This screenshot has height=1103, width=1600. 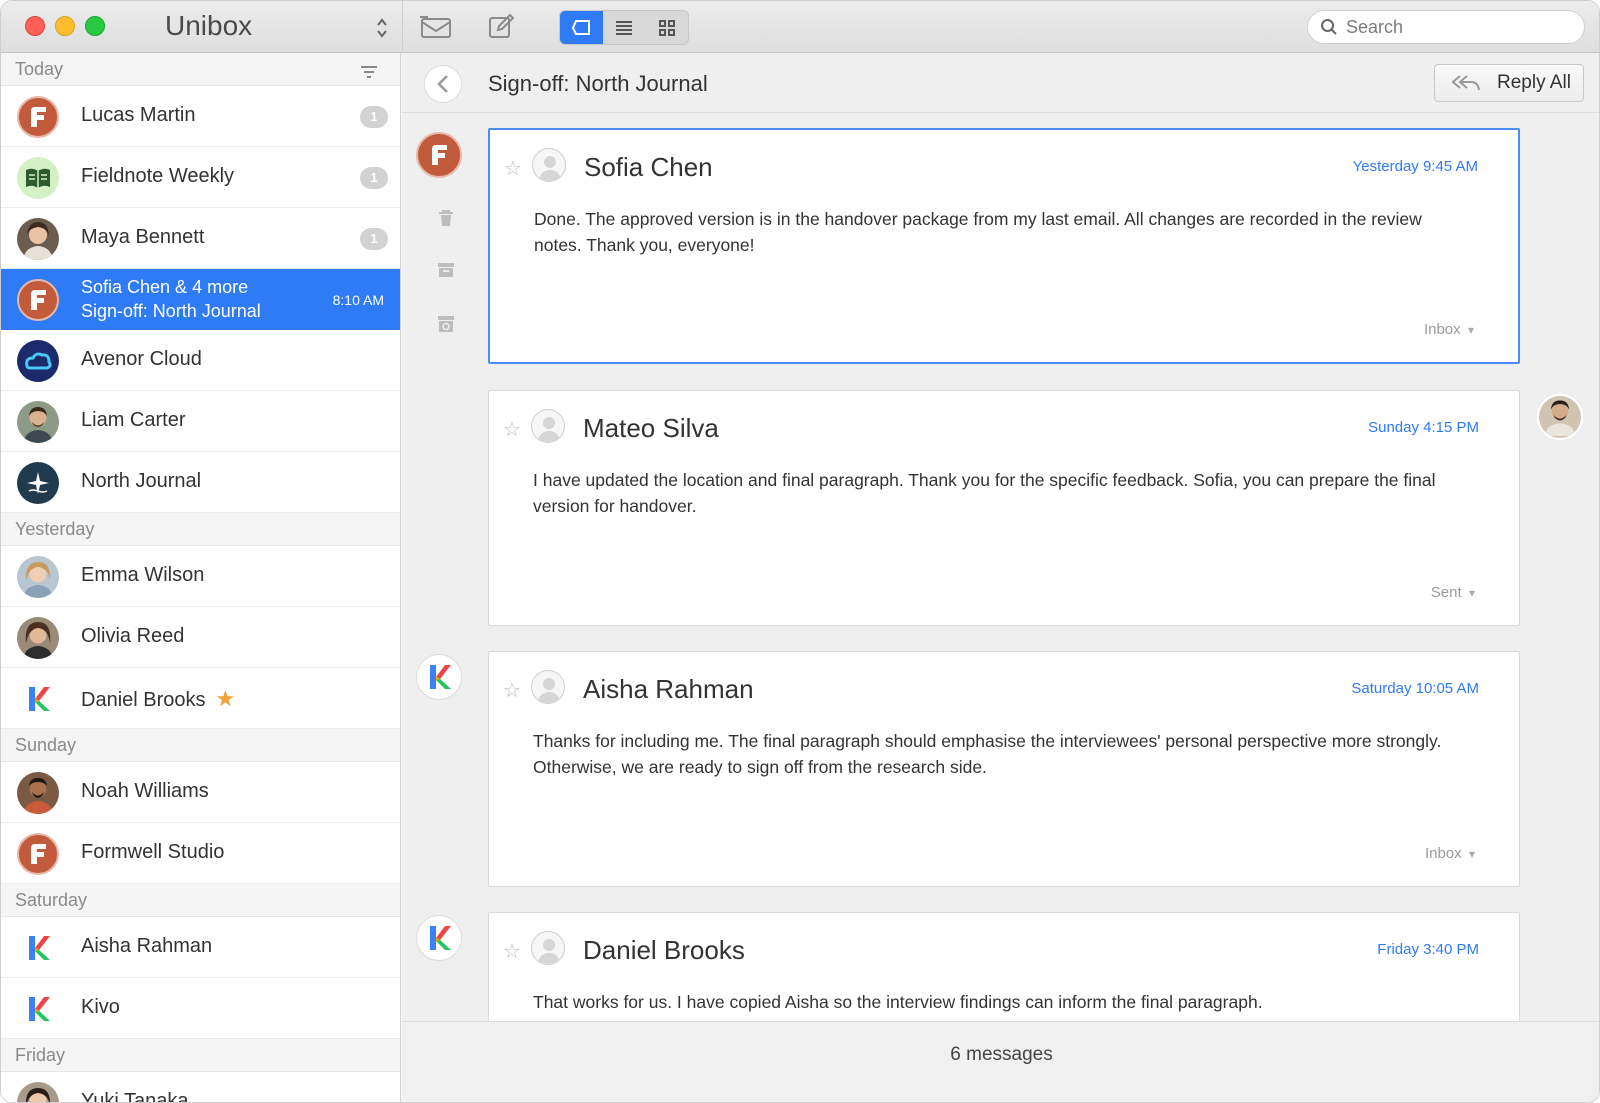 I want to click on conversation-row: Maya Bennett 1, so click(x=200, y=238).